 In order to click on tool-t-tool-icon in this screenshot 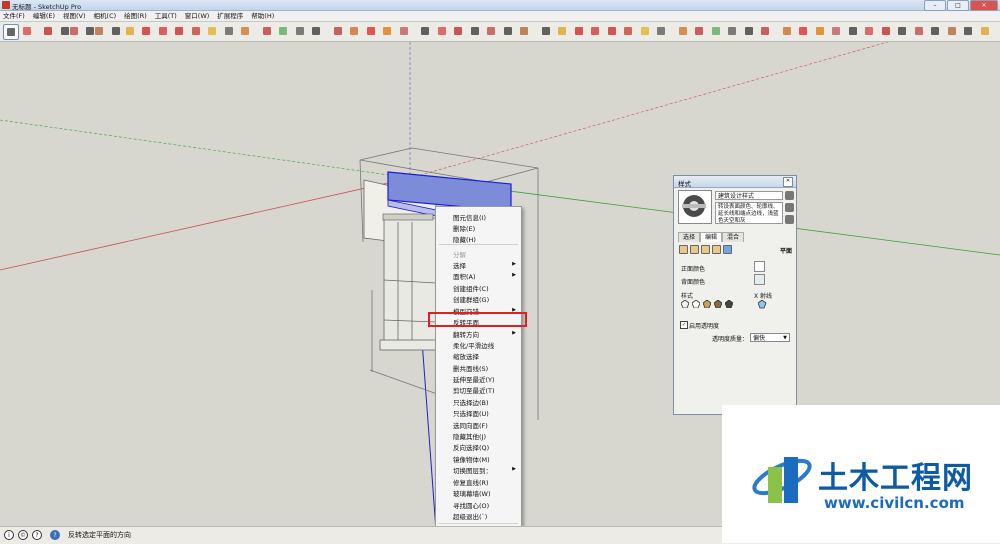, I will do `click(749, 31)`.